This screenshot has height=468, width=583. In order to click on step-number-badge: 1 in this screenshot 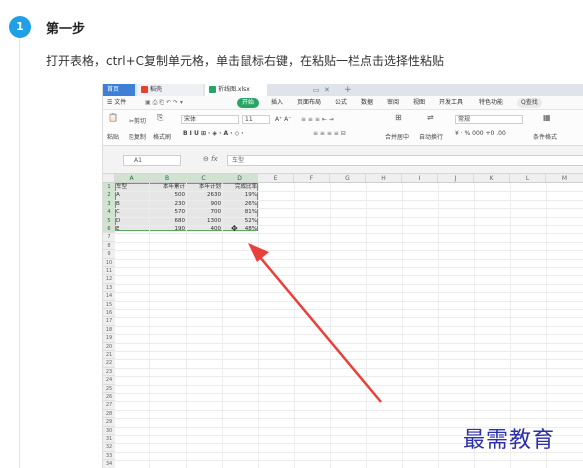, I will do `click(20, 27)`.